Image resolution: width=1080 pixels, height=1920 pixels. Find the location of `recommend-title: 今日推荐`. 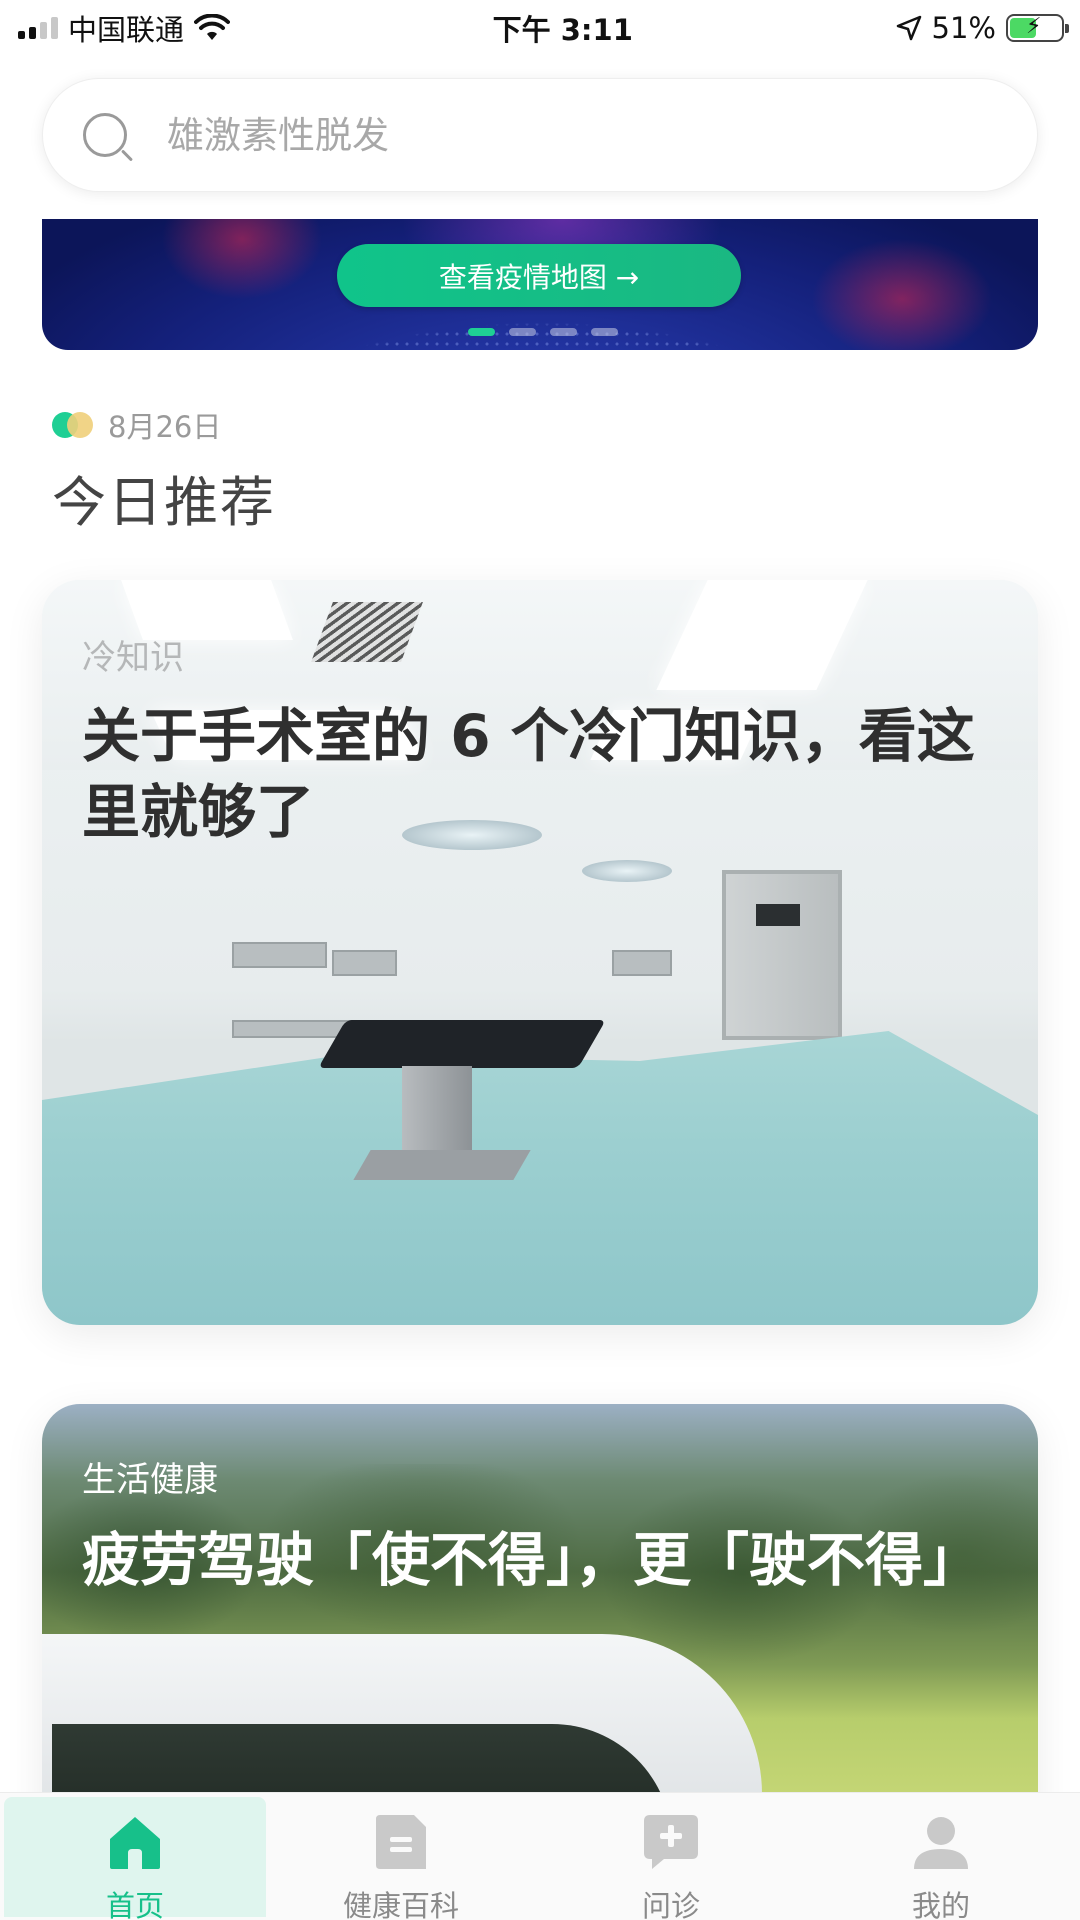

recommend-title: 今日推荐 is located at coordinates (164, 502).